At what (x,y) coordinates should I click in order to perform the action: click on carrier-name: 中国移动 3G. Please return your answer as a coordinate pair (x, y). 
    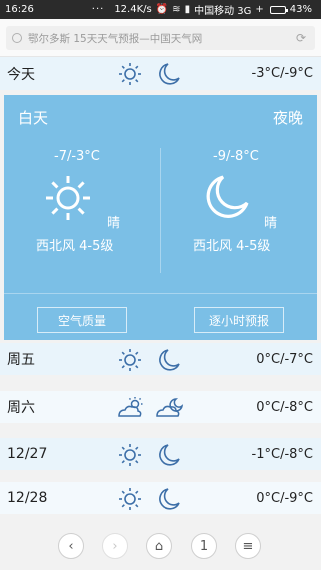
    Looking at the image, I should click on (223, 11).